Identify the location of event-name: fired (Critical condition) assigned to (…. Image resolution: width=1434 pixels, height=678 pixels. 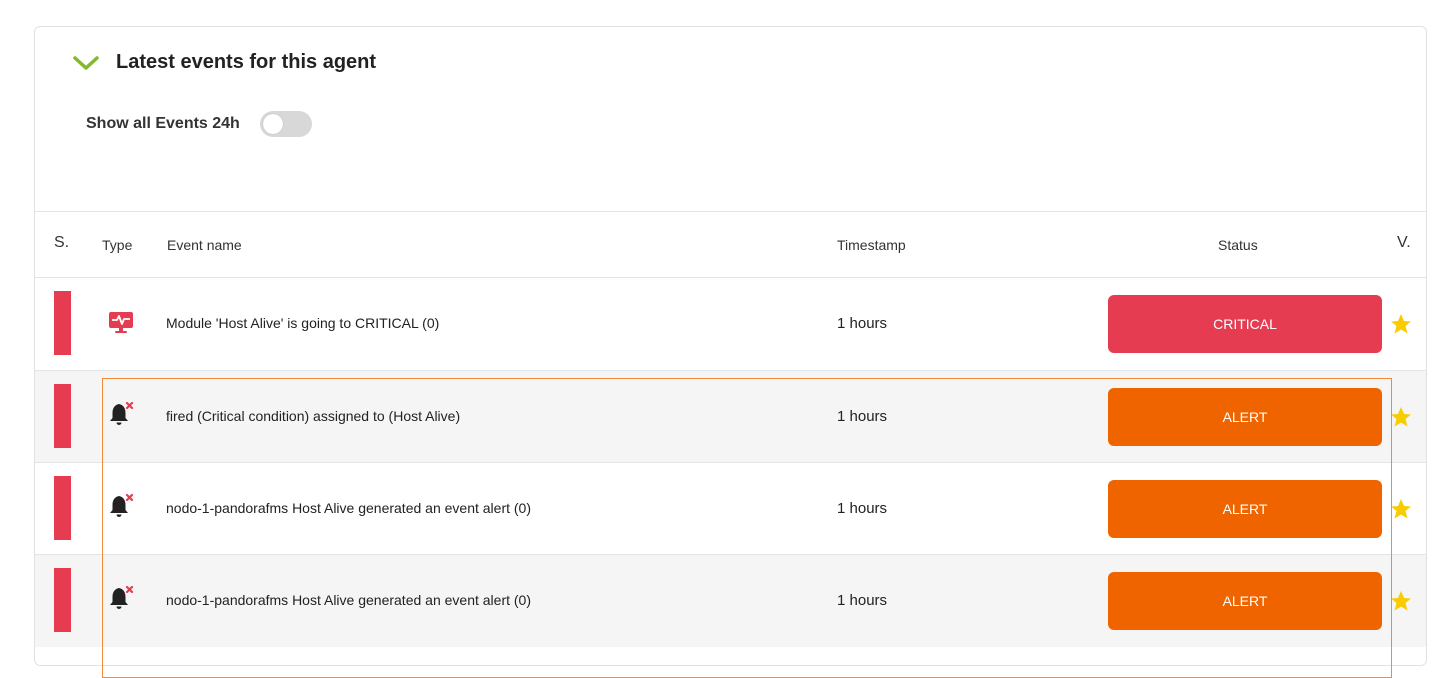
(313, 416).